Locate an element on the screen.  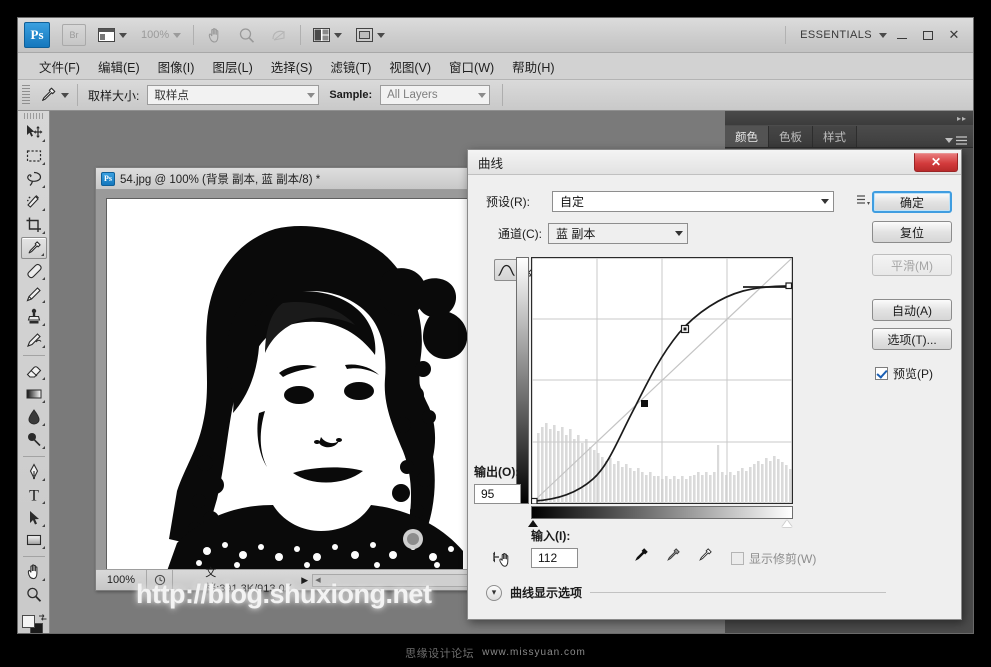
sidebar-tool-blur is located at coordinates (34, 417).